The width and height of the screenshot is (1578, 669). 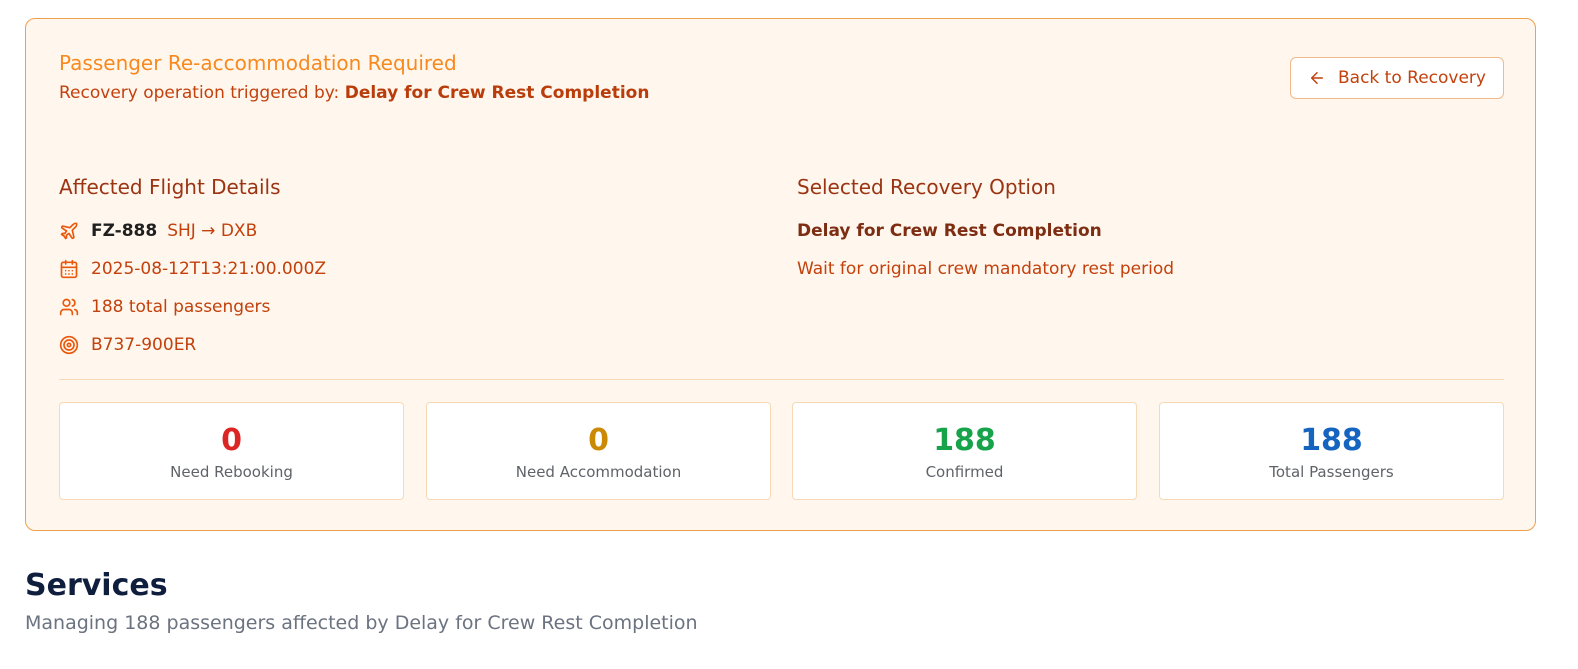 What do you see at coordinates (926, 187) in the screenshot?
I see `recovery-option-heading: Selected Recovery Option` at bounding box center [926, 187].